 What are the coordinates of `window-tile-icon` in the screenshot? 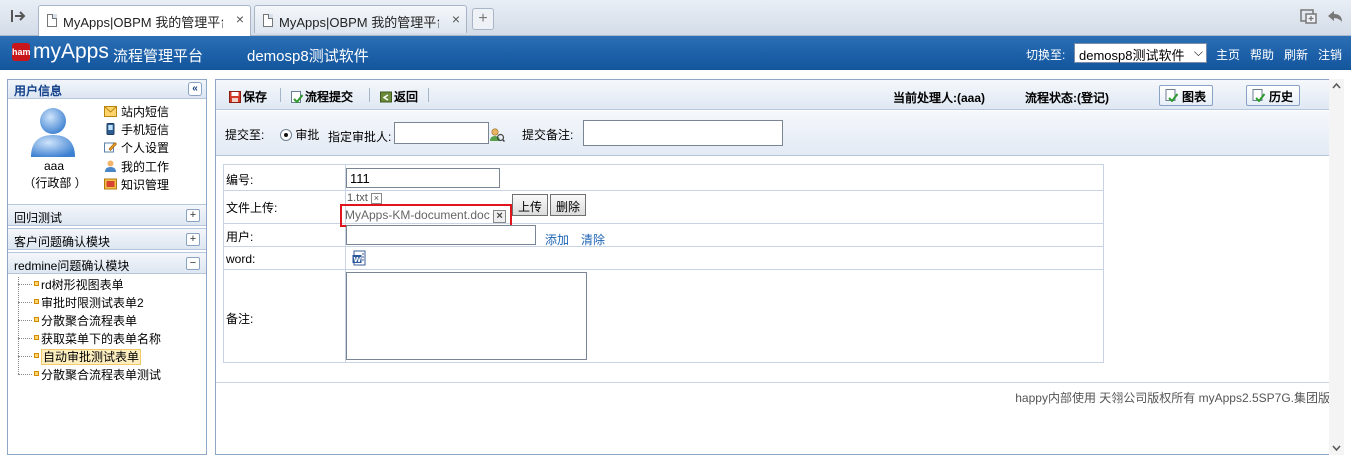 It's located at (1309, 18).